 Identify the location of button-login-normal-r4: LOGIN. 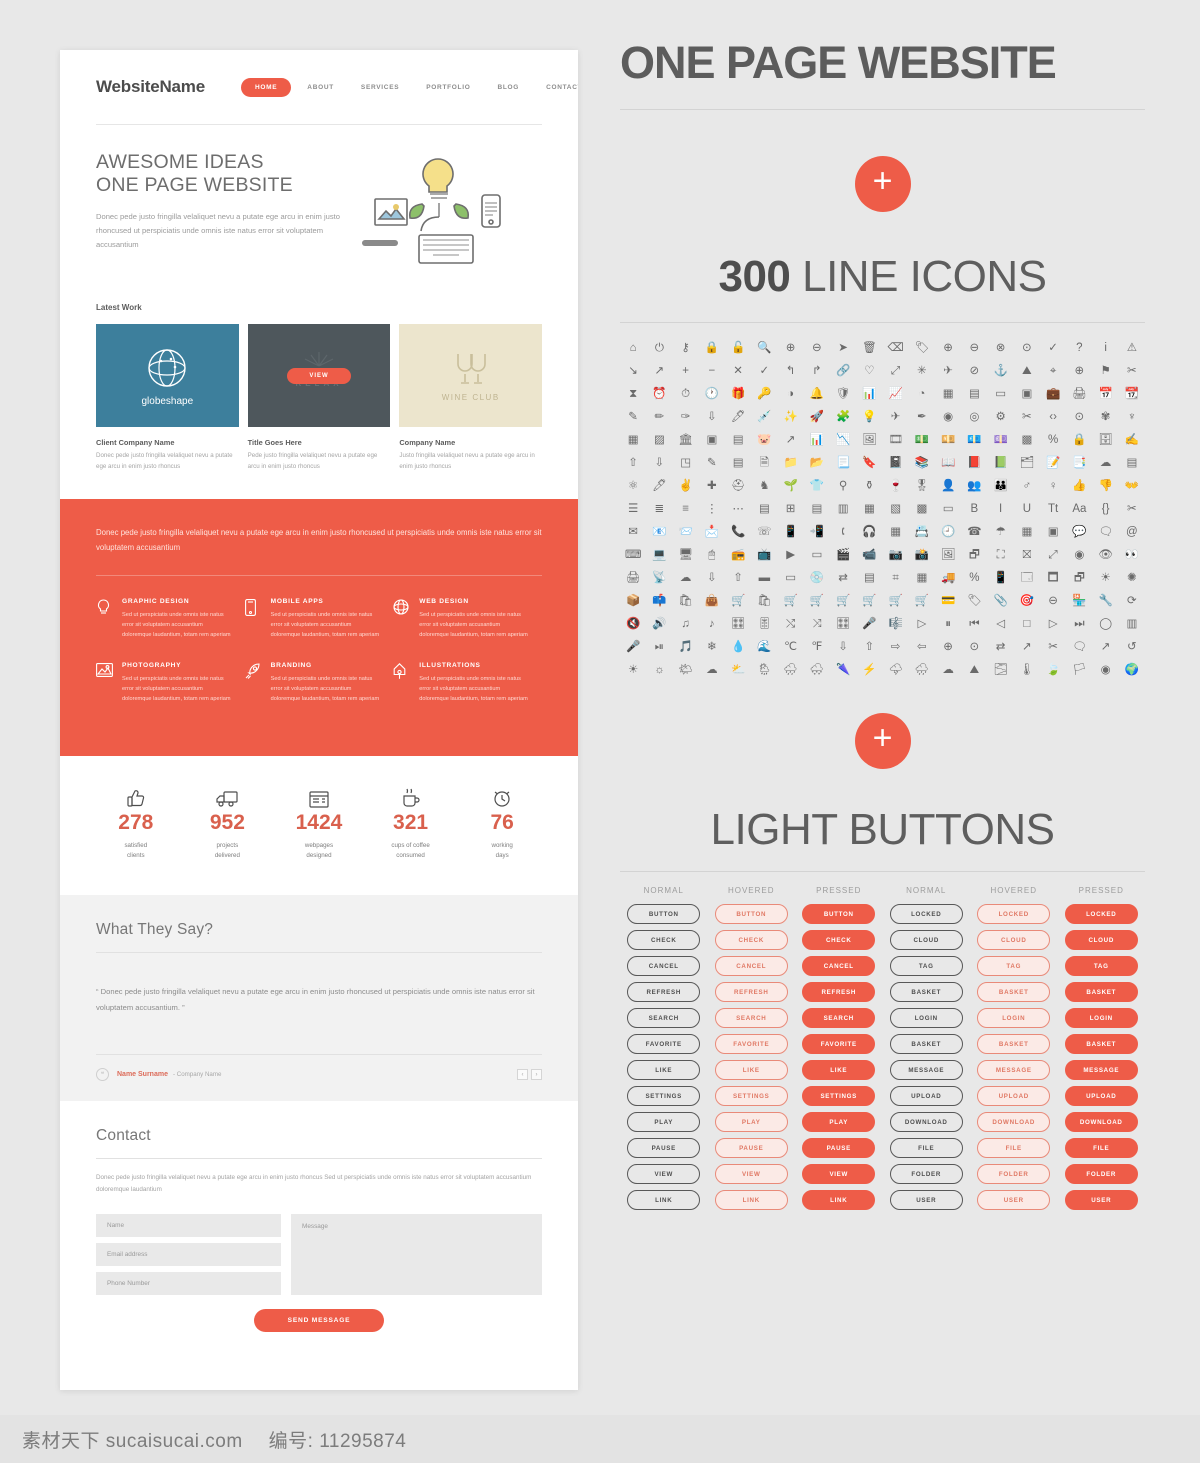
(926, 1018).